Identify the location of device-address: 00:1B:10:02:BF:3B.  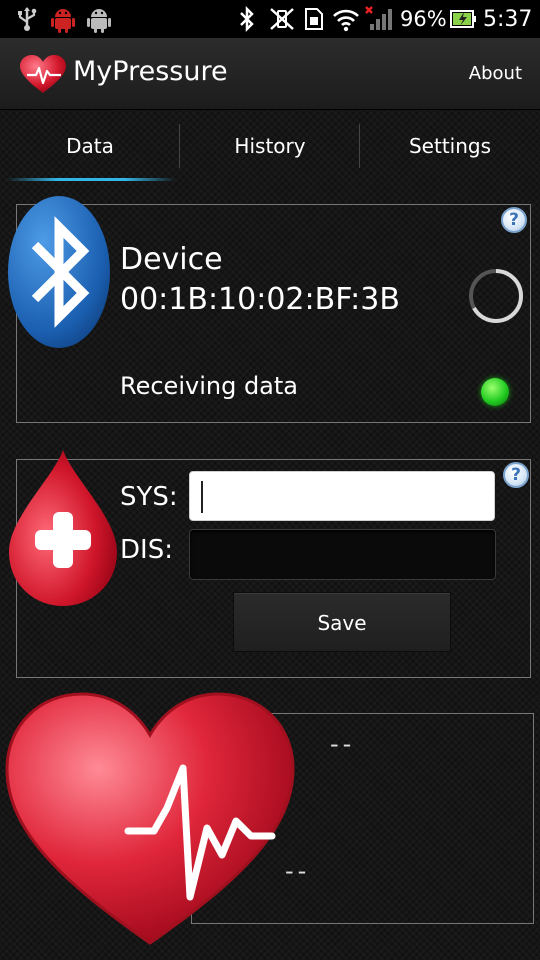
(260, 299).